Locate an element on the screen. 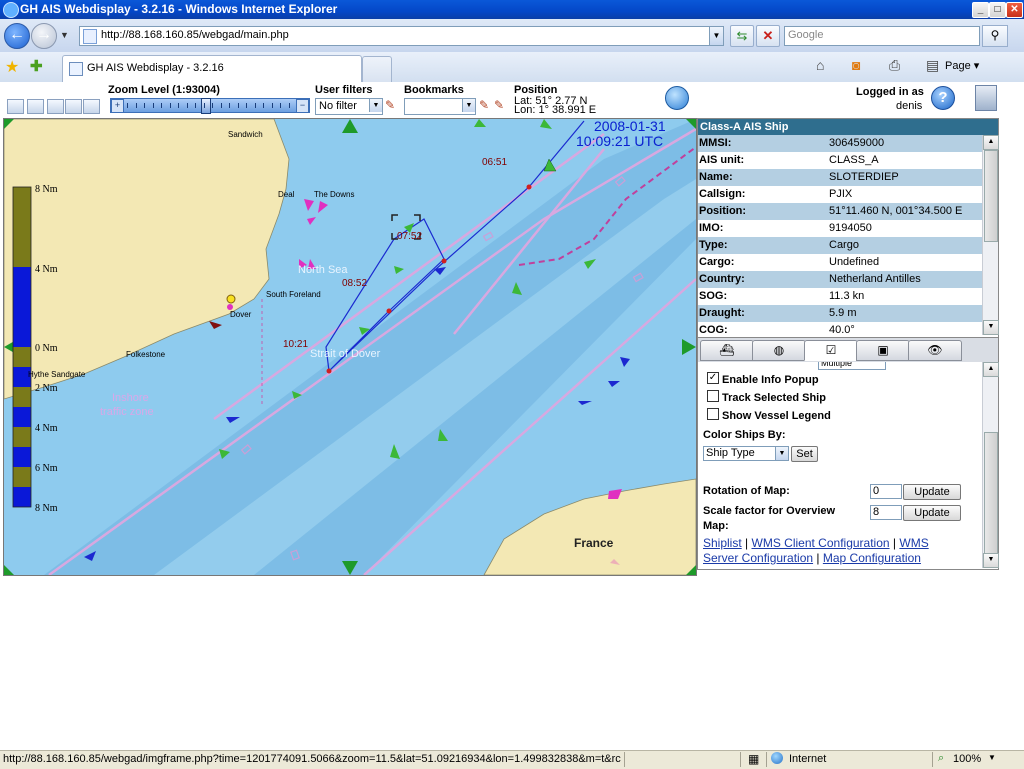 This screenshot has width=1024, height=769. info-value: 5.9 m is located at coordinates (843, 313).